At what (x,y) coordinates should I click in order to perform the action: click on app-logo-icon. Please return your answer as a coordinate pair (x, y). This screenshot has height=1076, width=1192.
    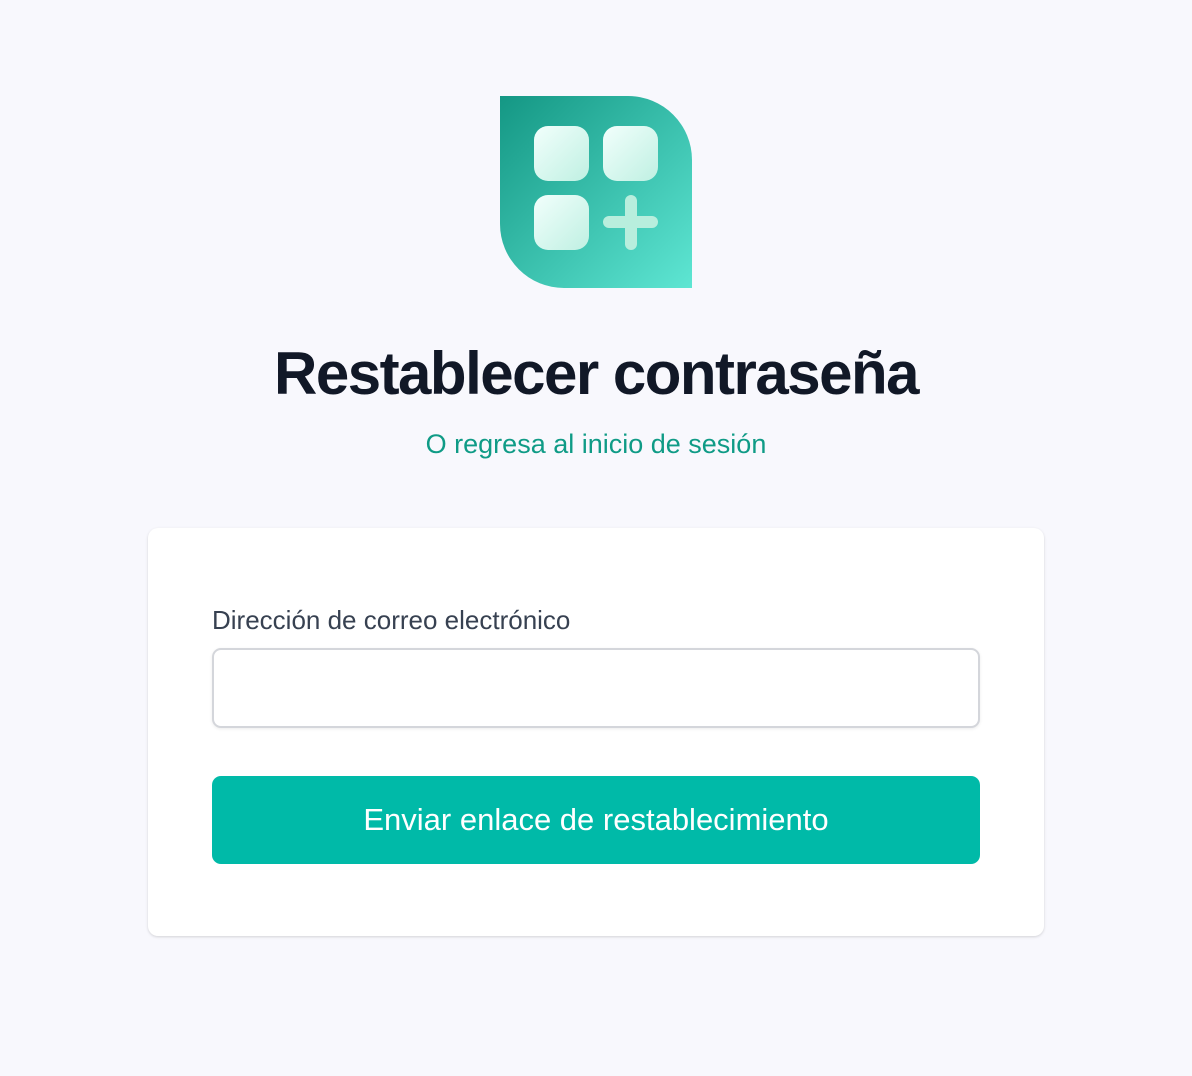
    Looking at the image, I should click on (596, 192).